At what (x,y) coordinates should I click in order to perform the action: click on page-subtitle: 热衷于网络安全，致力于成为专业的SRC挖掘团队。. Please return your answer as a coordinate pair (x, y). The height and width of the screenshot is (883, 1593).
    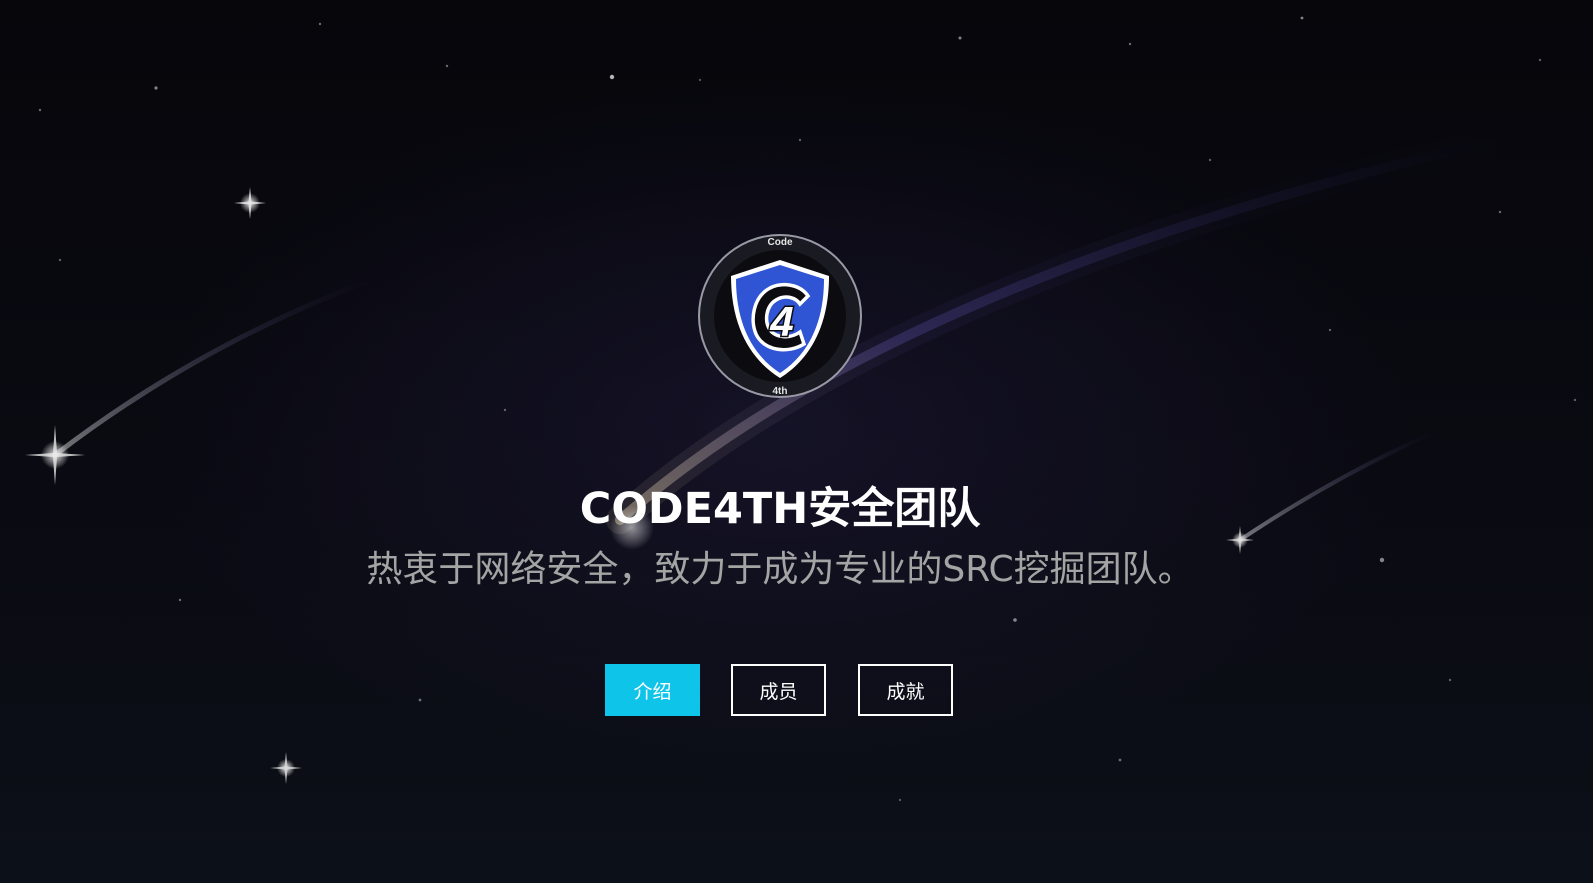
    Looking at the image, I should click on (780, 569).